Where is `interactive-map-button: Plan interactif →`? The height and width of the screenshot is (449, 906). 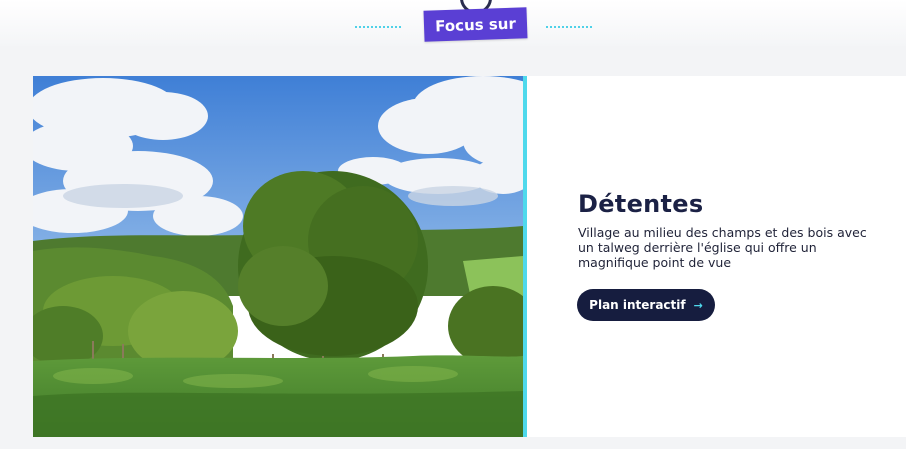 interactive-map-button: Plan interactif → is located at coordinates (646, 305).